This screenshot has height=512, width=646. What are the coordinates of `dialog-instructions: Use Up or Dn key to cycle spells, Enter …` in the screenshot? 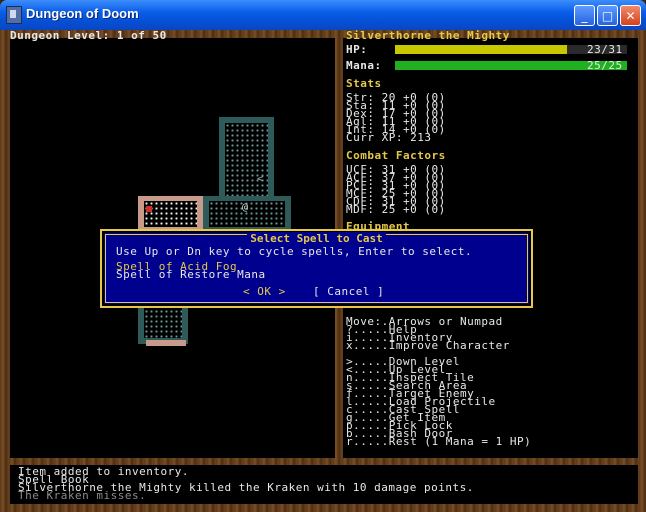 It's located at (294, 251).